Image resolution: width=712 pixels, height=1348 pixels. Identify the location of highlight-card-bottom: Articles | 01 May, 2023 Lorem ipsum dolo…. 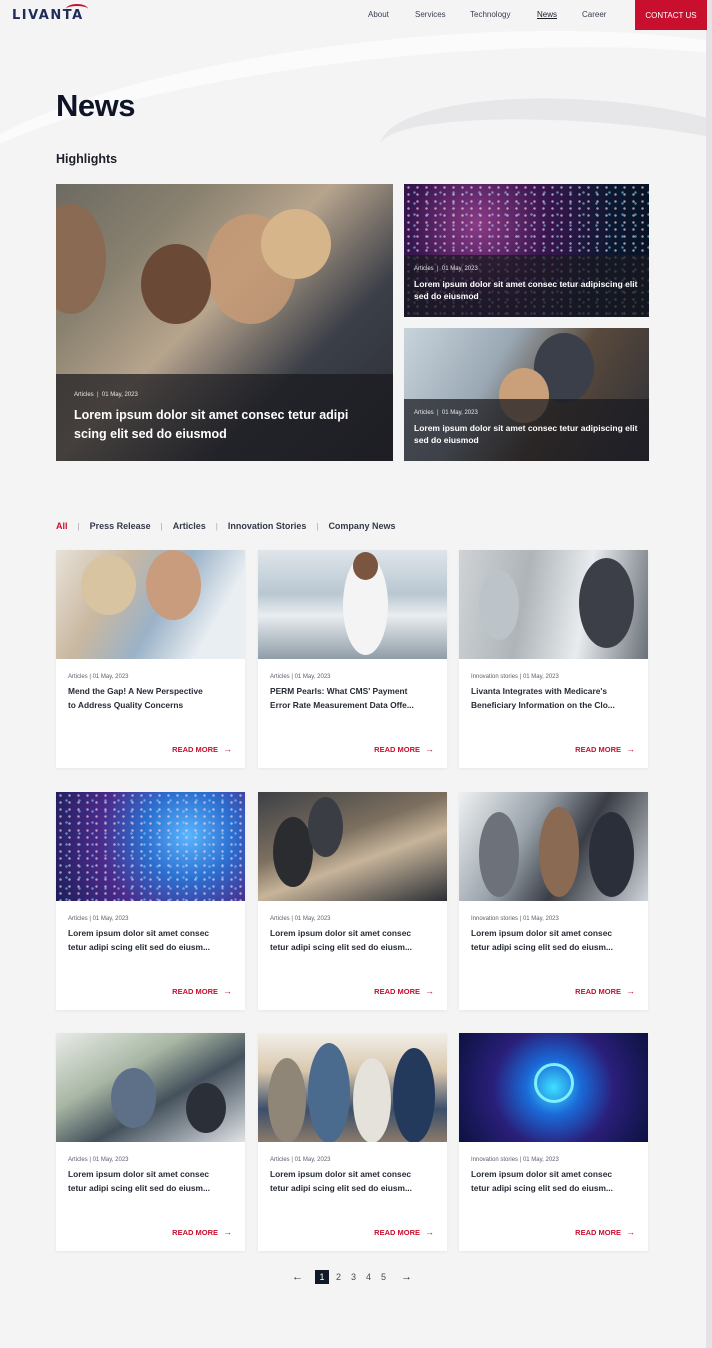
(526, 394).